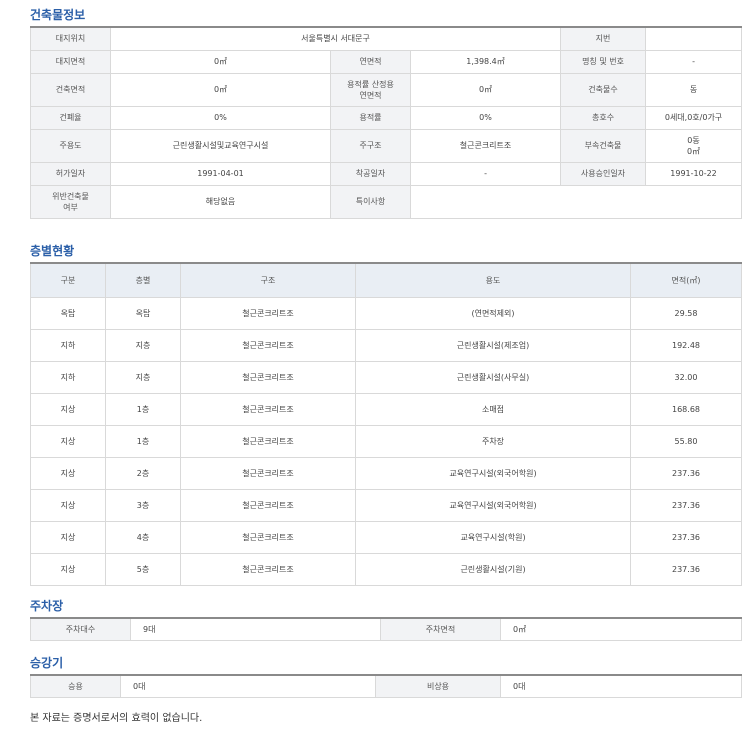 This screenshot has height=733, width=756. Describe the element at coordinates (143, 537) in the screenshot. I see `floor-cell: 4층` at that location.